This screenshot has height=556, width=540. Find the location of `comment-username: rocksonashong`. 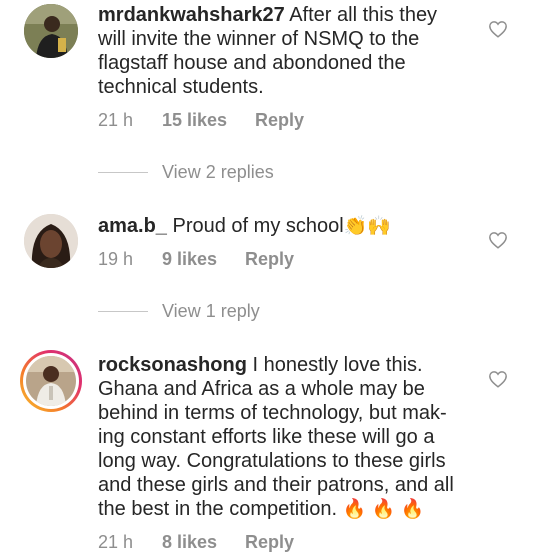

comment-username: rocksonashong is located at coordinates (172, 365).